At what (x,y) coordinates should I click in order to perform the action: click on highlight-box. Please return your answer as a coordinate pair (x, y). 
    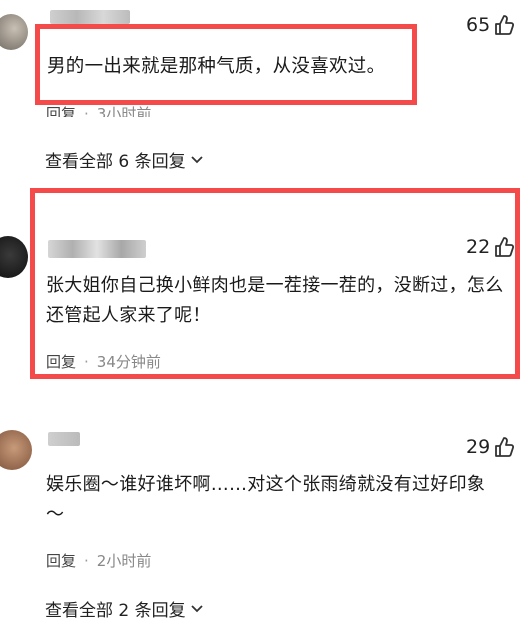
    Looking at the image, I should click on (226, 64).